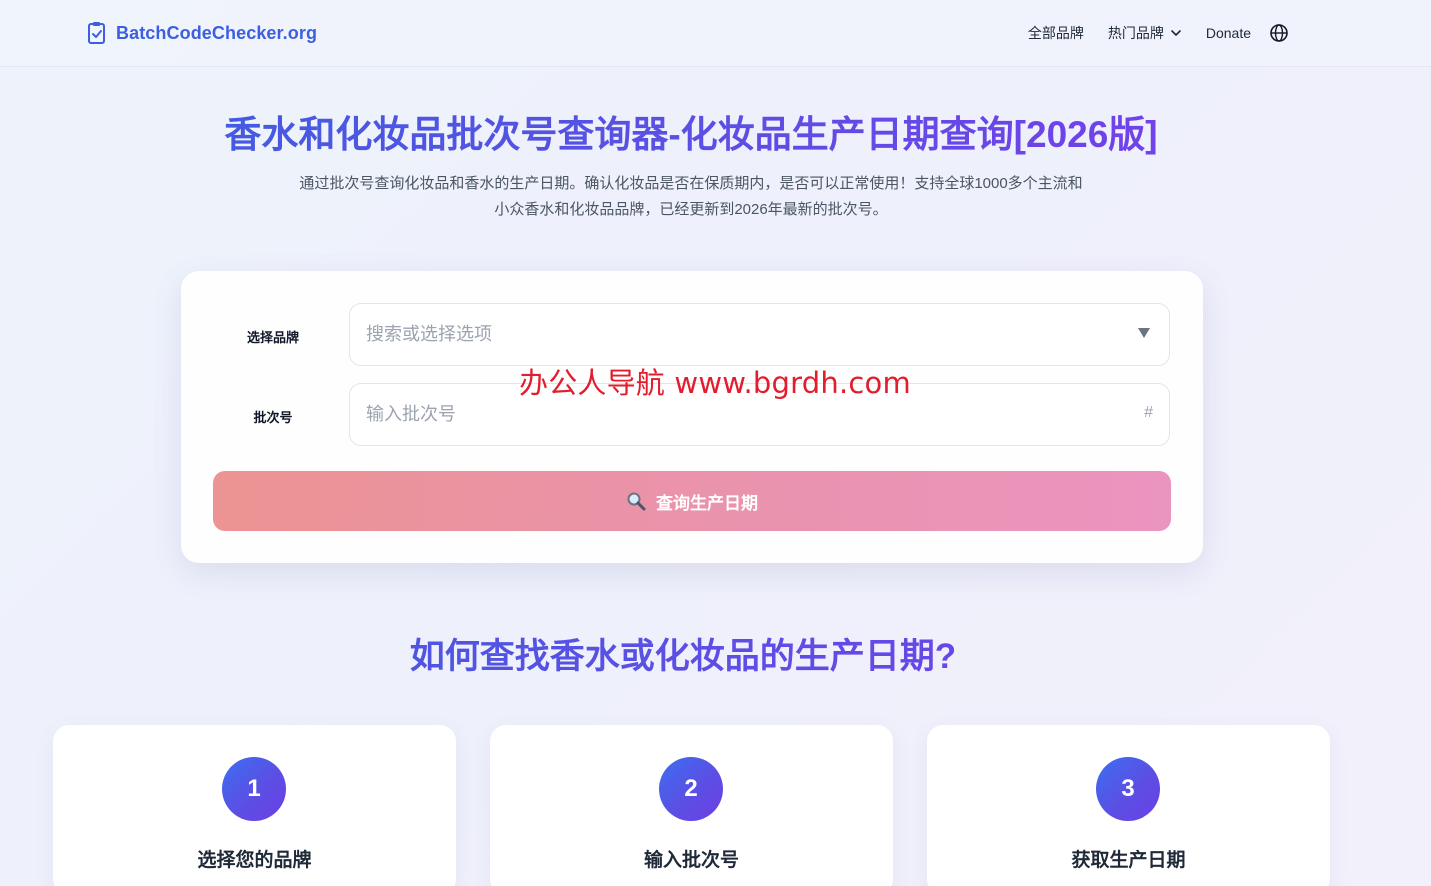  What do you see at coordinates (683, 657) in the screenshot?
I see `how-to-title: 如何查找香水或化妆品的生产日期?` at bounding box center [683, 657].